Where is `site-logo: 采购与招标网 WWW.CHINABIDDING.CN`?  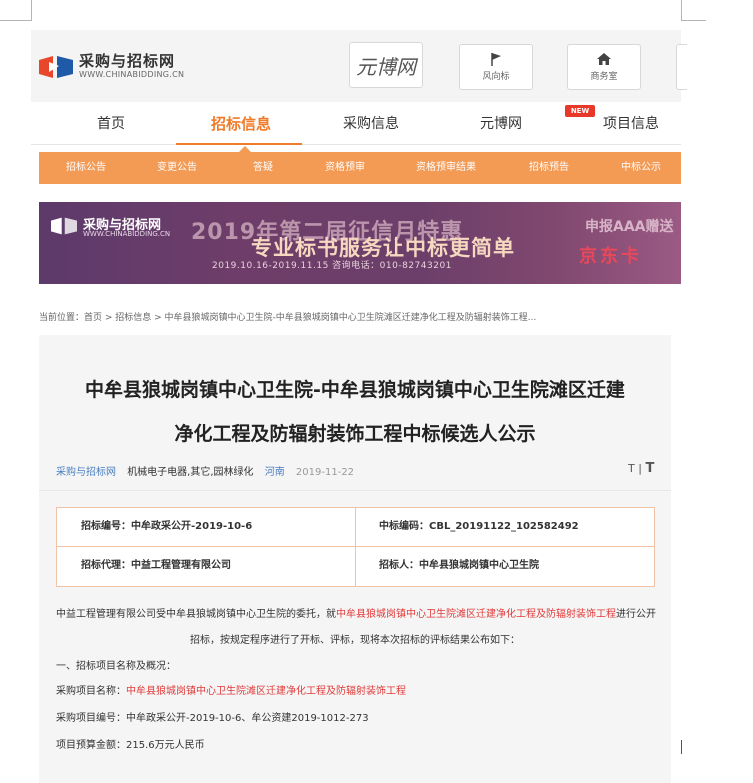 site-logo: 采购与招标网 WWW.CHINABIDDING.CN is located at coordinates (119, 68).